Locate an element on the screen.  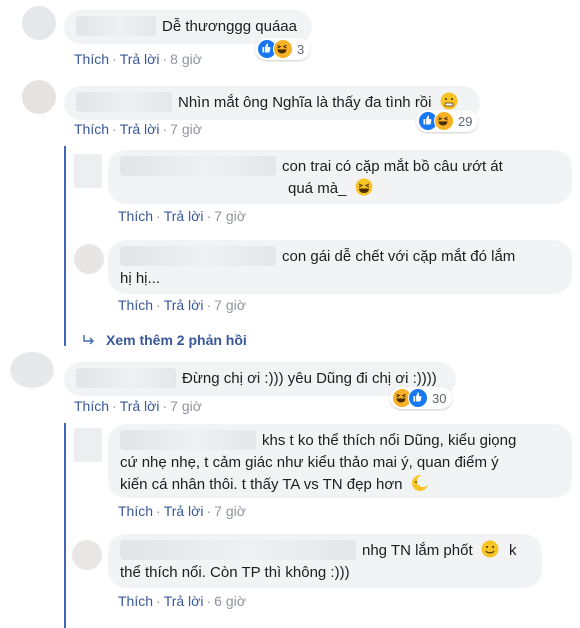
reaction-summary: 30 is located at coordinates (421, 398).